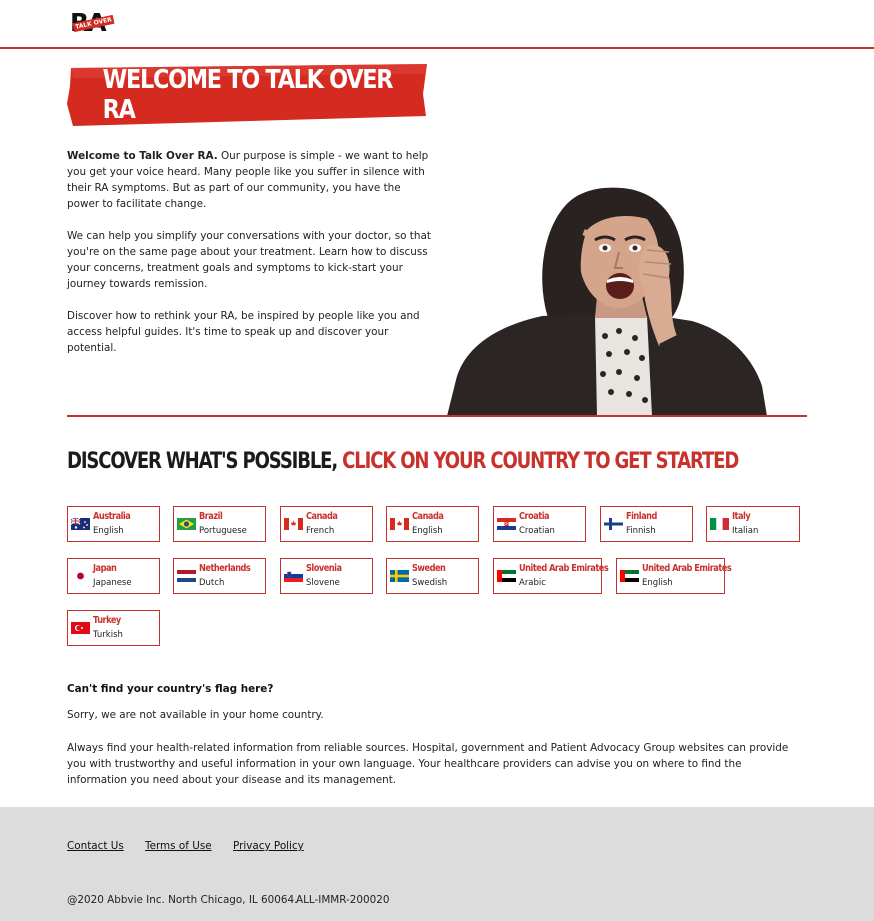 This screenshot has height=921, width=874. I want to click on netherlands-flag-icon, so click(186, 576).